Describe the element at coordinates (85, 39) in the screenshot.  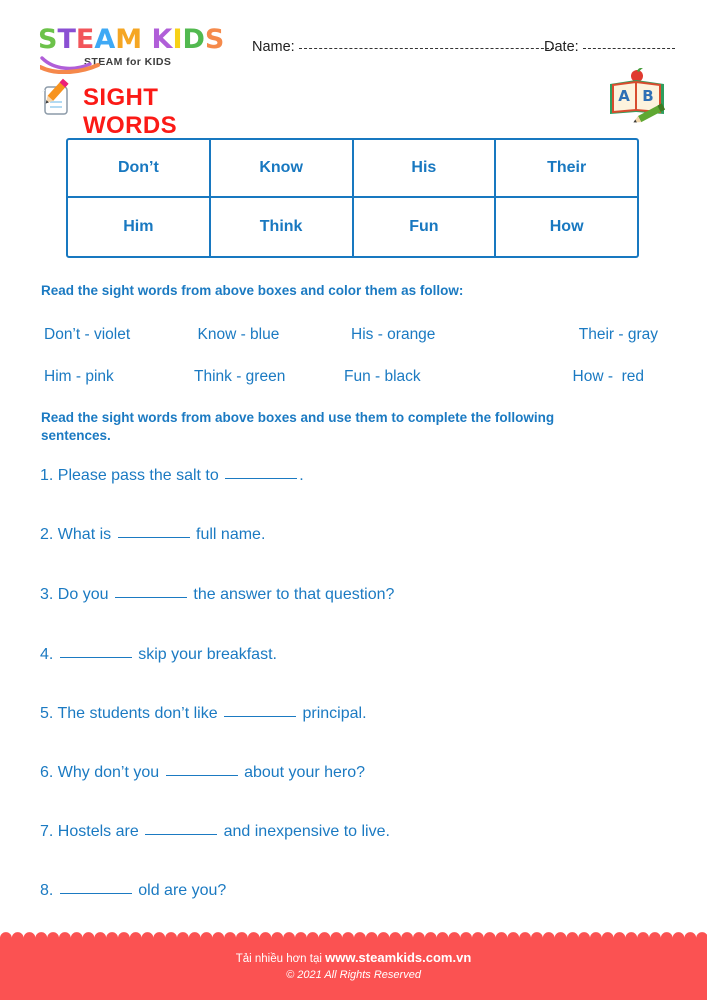
I see `logo-letter: E` at that location.